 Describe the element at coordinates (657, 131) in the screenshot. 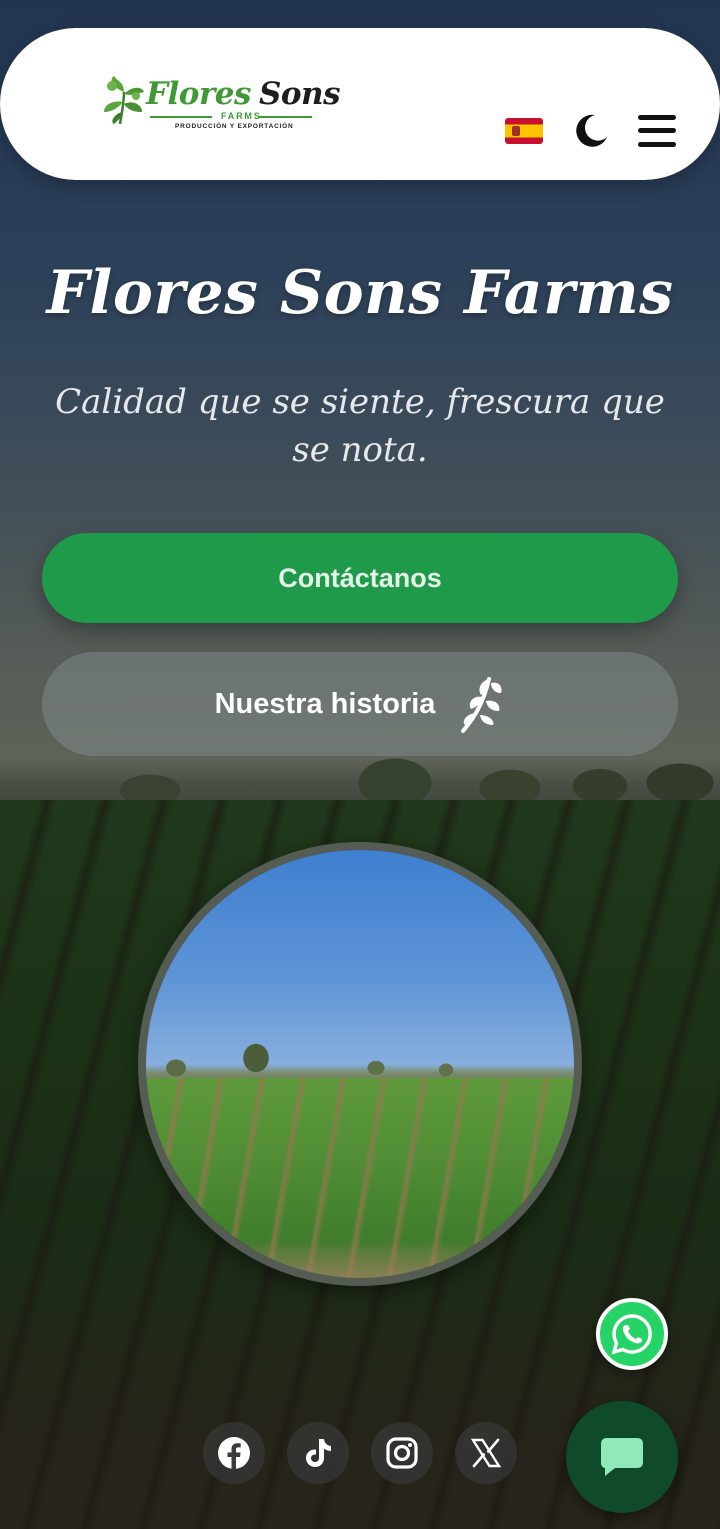

I see `hamburger-menu-icon` at that location.